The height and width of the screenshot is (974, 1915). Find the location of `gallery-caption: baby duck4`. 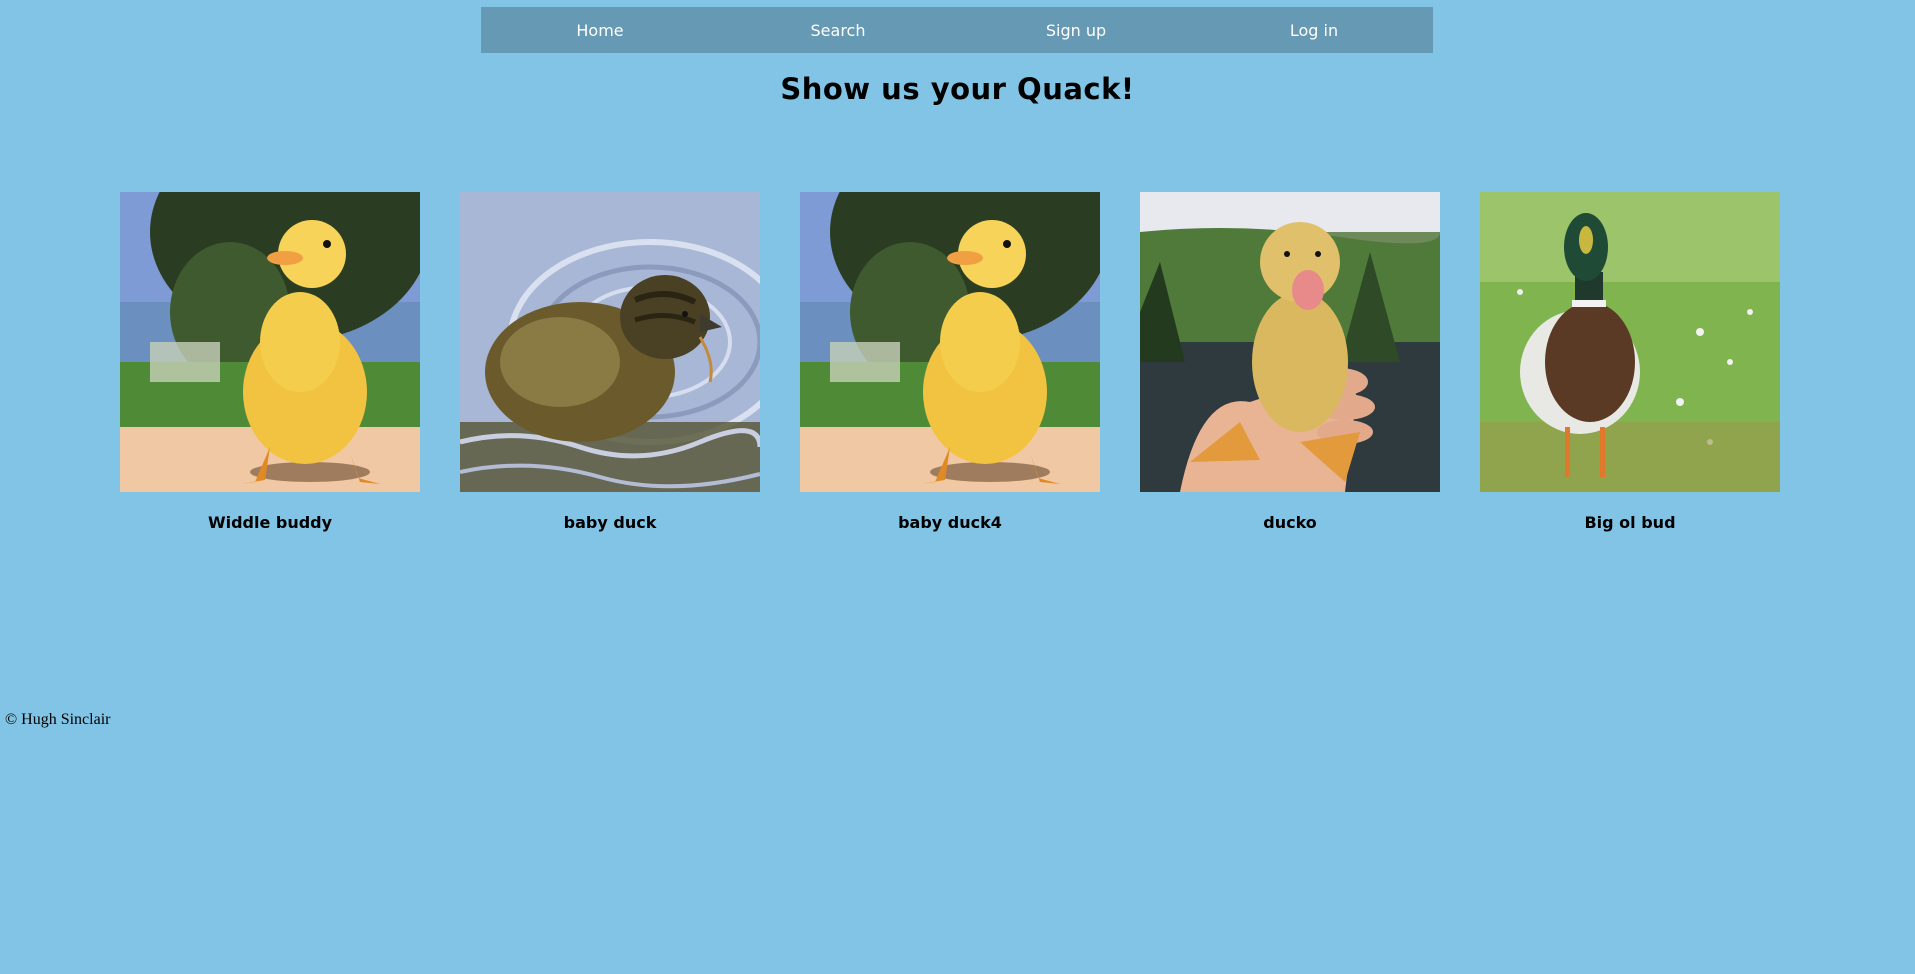

gallery-caption: baby duck4 is located at coordinates (950, 522).